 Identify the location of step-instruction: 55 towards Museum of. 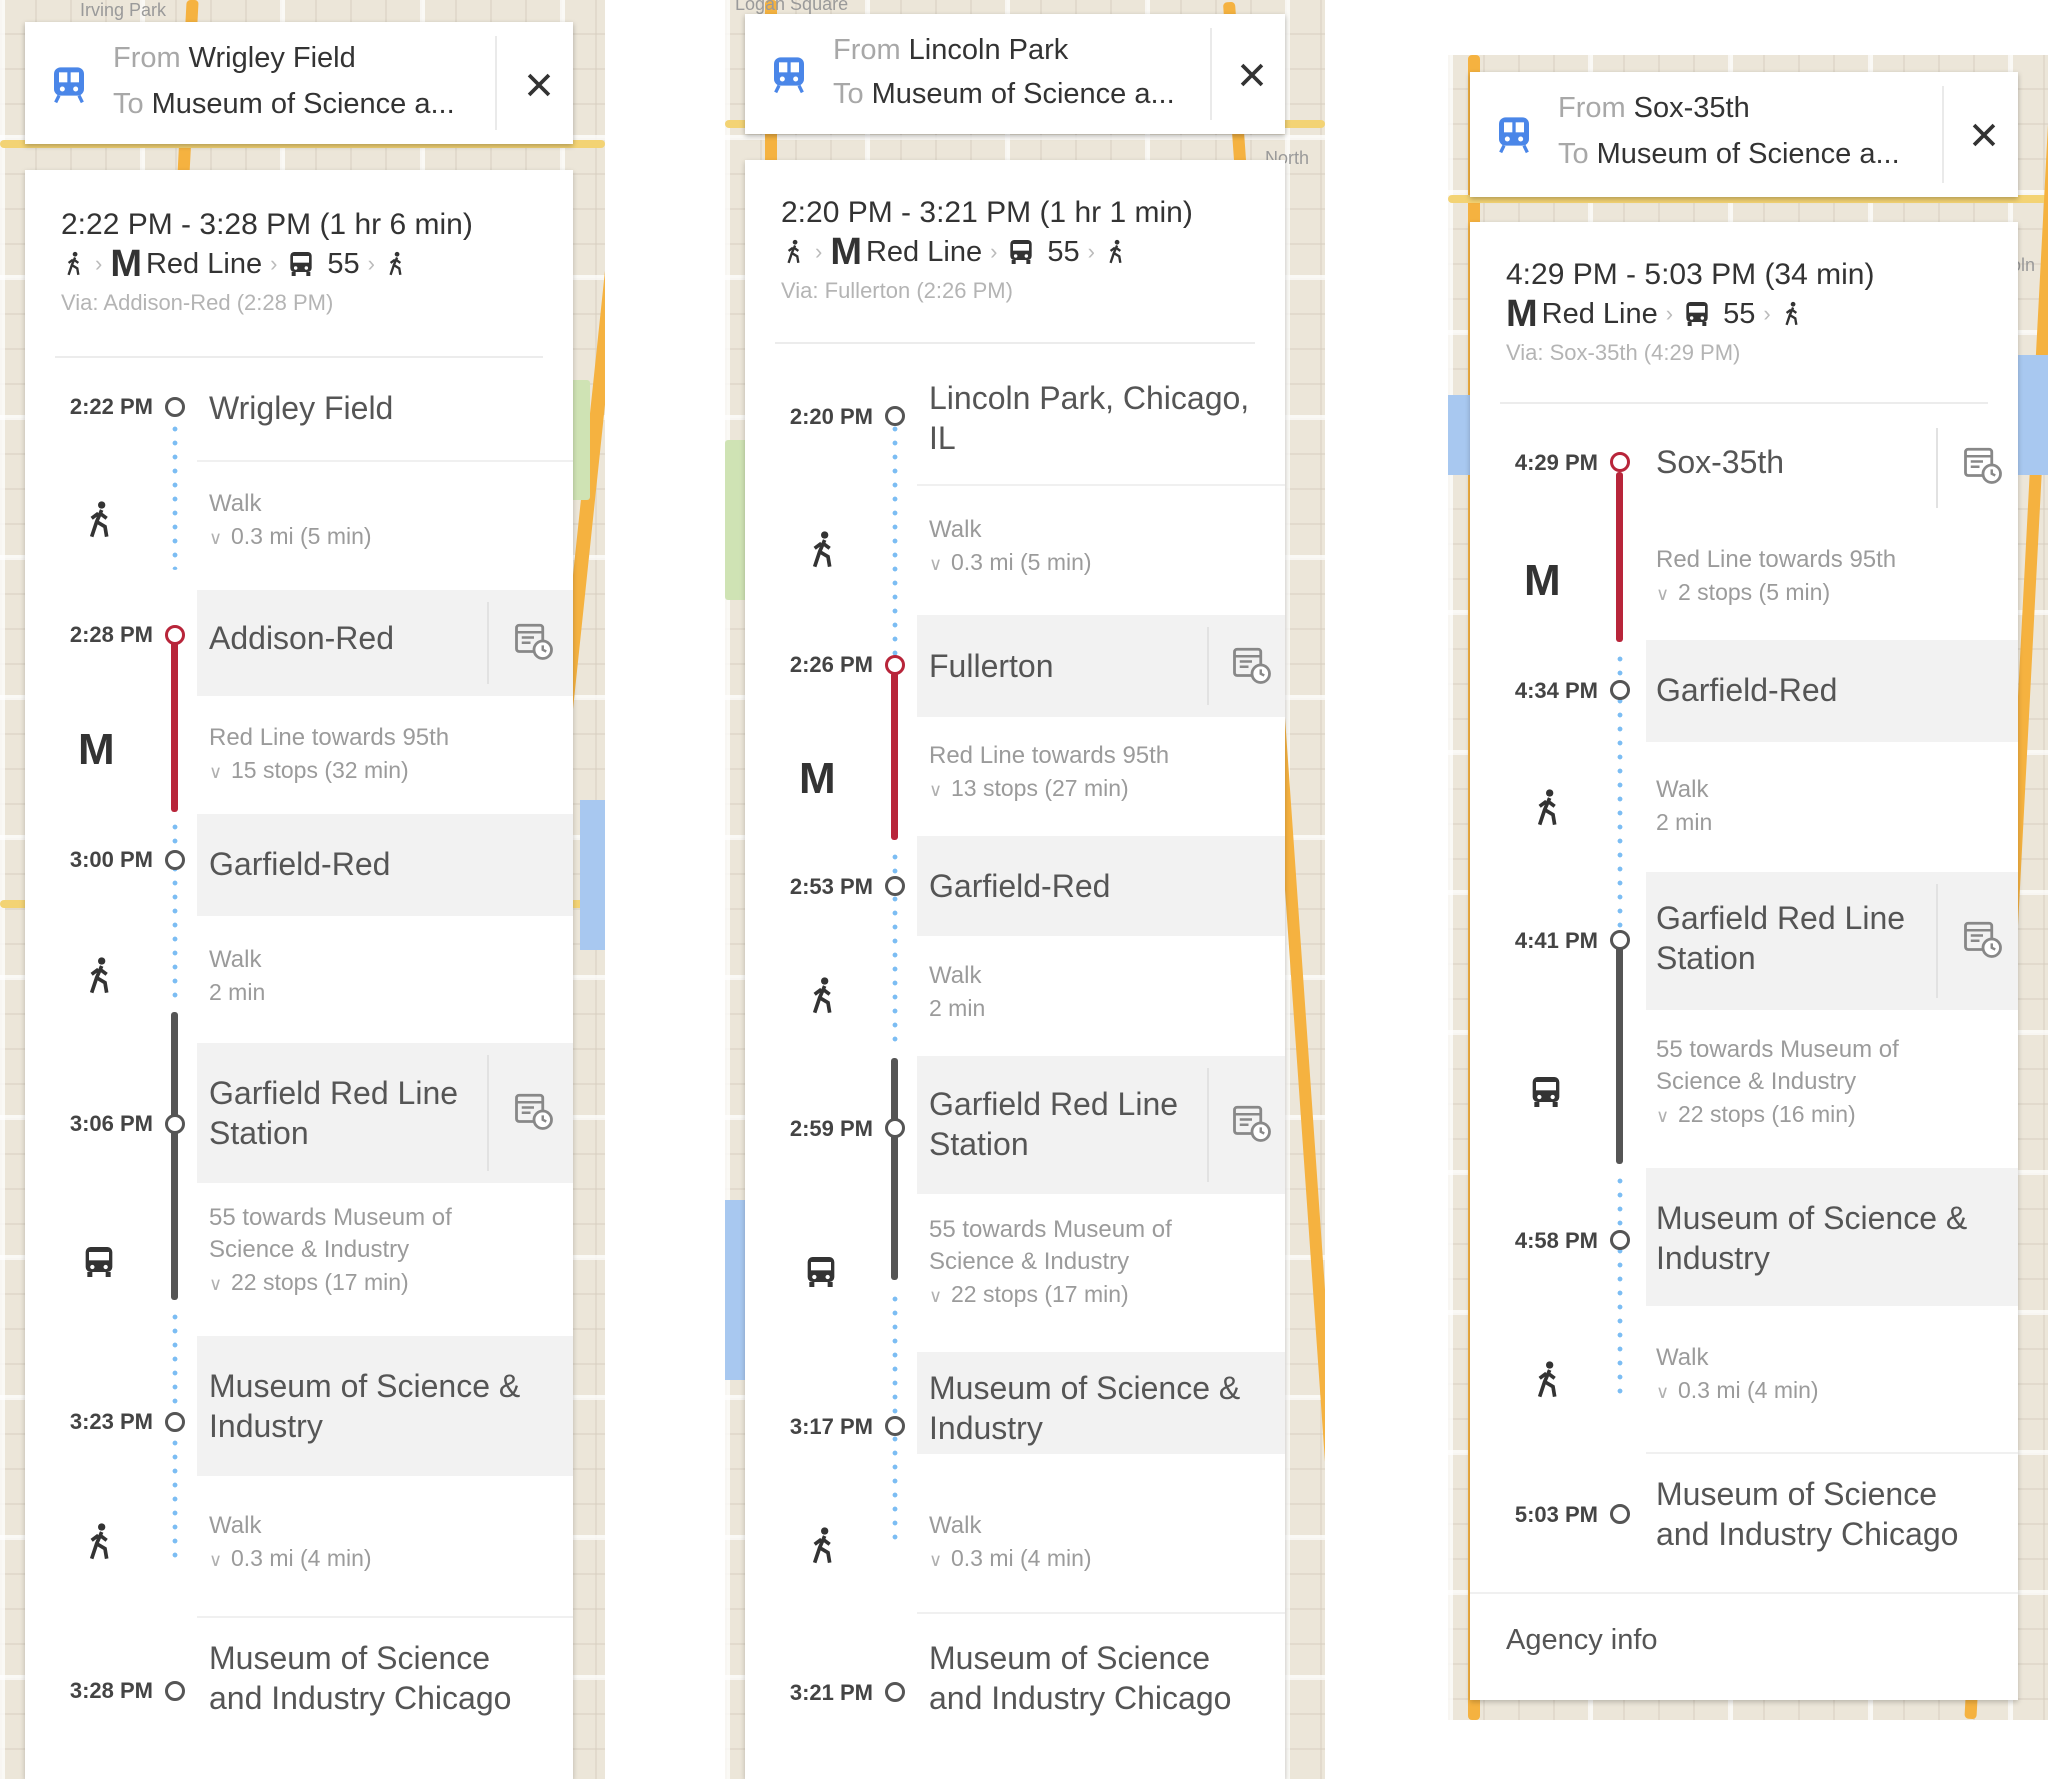
(330, 1217).